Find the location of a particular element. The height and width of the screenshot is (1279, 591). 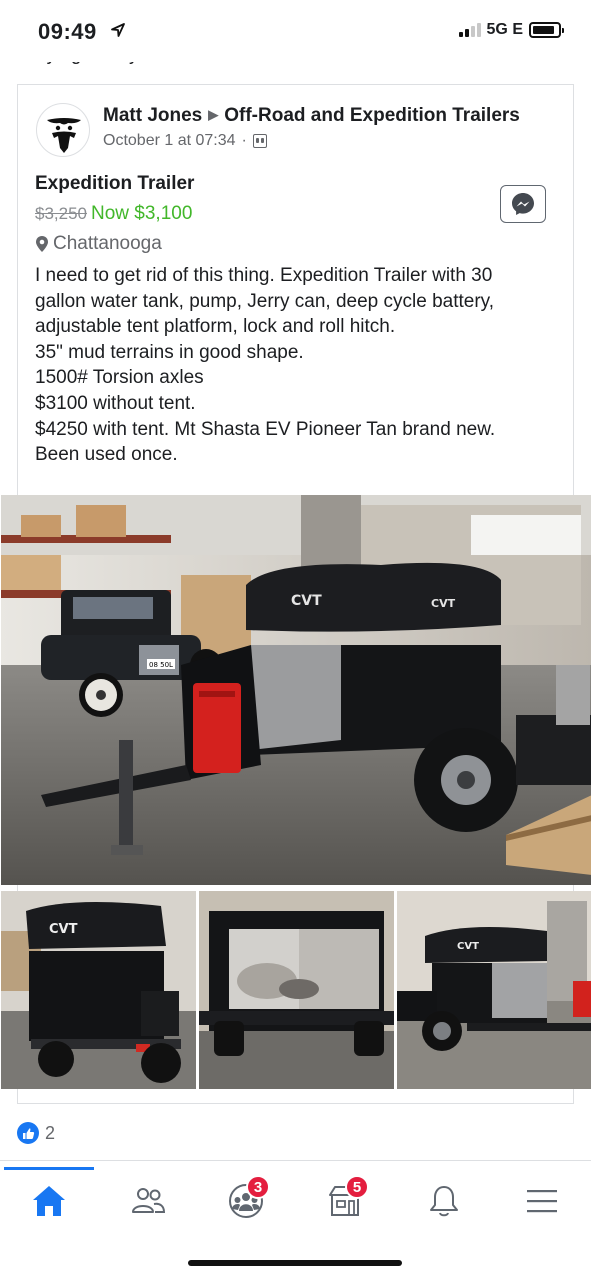

post-meta: October 1 at 07:34 · is located at coordinates (185, 141).